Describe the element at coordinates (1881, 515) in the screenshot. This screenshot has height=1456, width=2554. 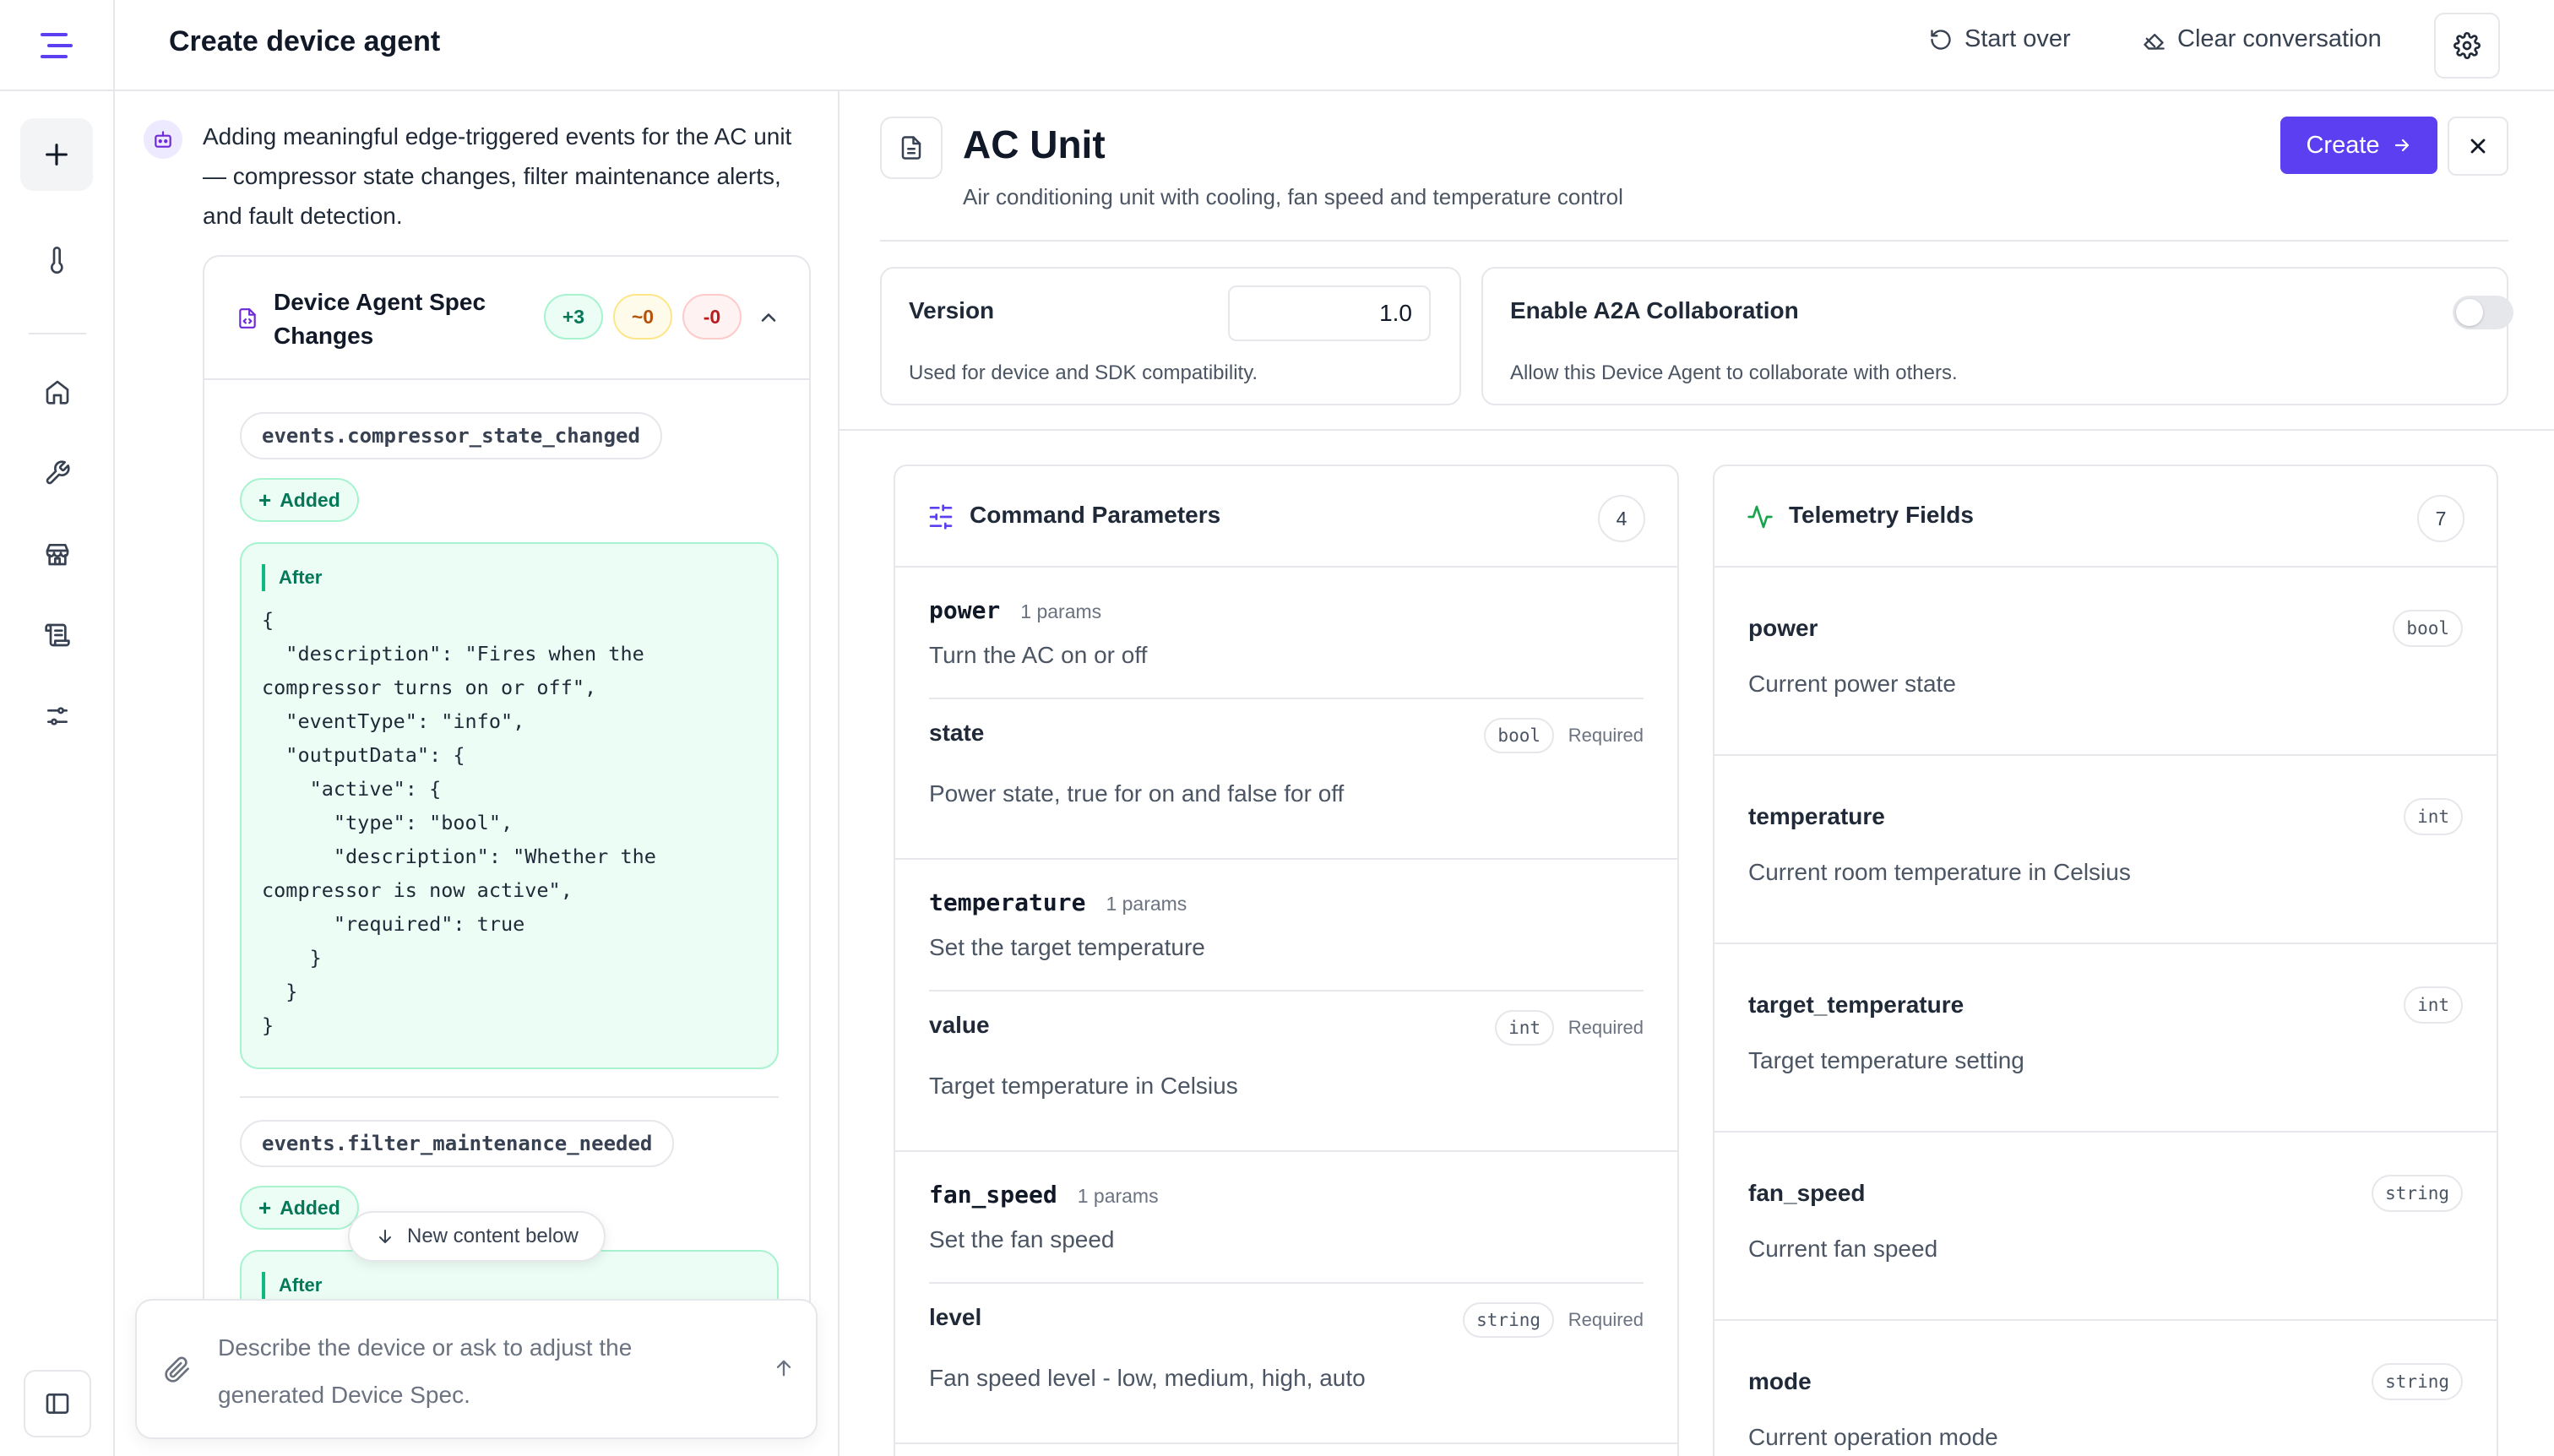
I see `telemetry-fields-title: Telemetry Fields` at that location.